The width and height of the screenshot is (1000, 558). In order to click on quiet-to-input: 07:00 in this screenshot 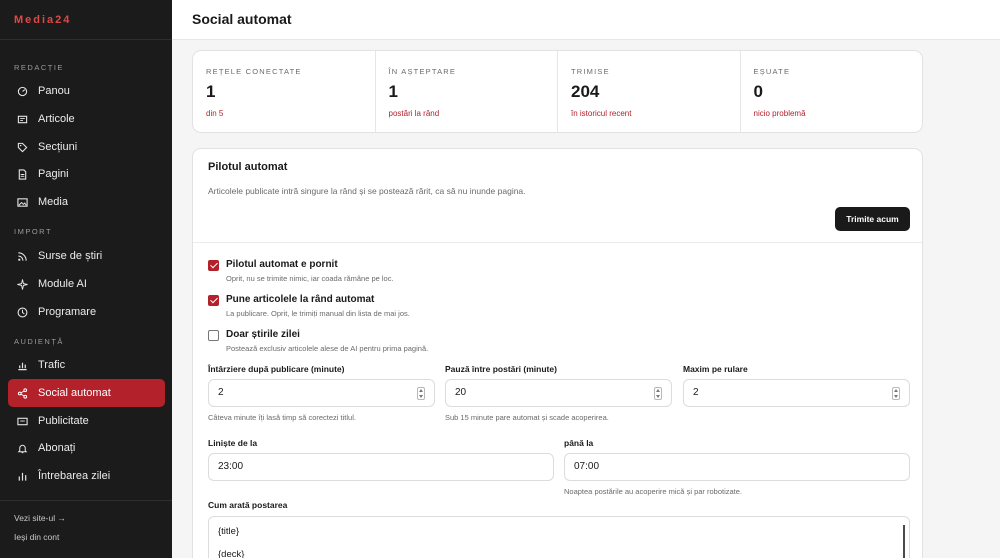, I will do `click(737, 467)`.